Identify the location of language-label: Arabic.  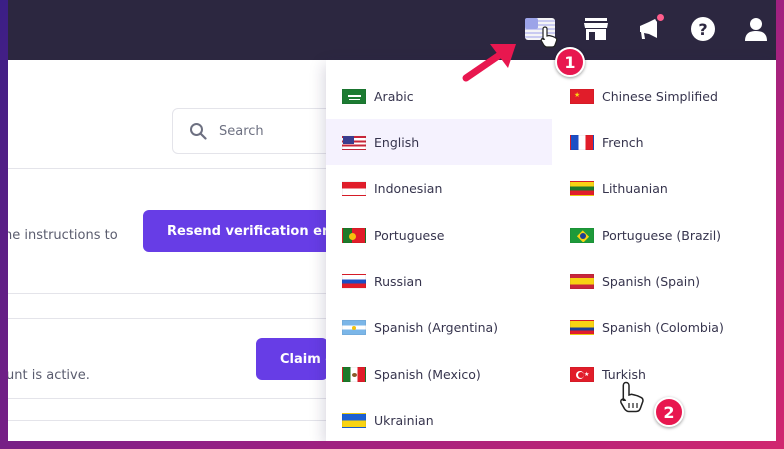
(394, 96).